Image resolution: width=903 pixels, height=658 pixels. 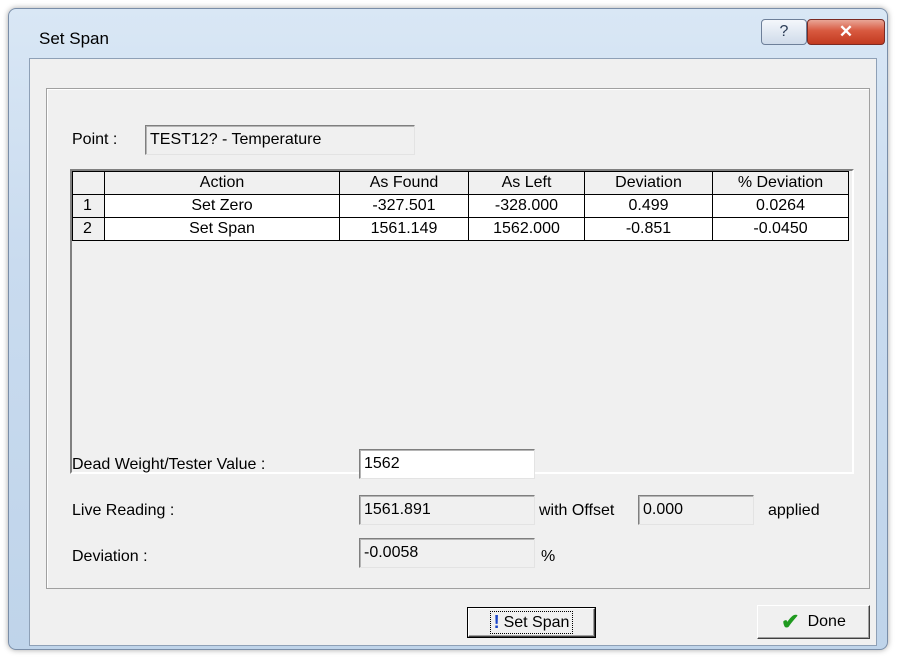 What do you see at coordinates (696, 510) in the screenshot?
I see `offset-field: 0.000` at bounding box center [696, 510].